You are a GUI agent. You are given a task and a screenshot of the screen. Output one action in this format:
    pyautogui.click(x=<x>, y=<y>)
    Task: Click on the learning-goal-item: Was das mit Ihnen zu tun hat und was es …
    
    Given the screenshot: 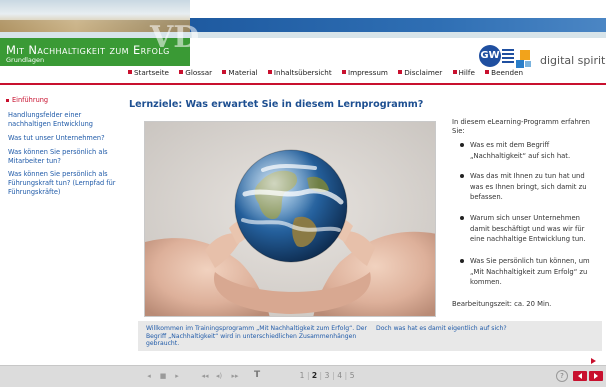 What is the action you would take?
    pyautogui.click(x=529, y=187)
    